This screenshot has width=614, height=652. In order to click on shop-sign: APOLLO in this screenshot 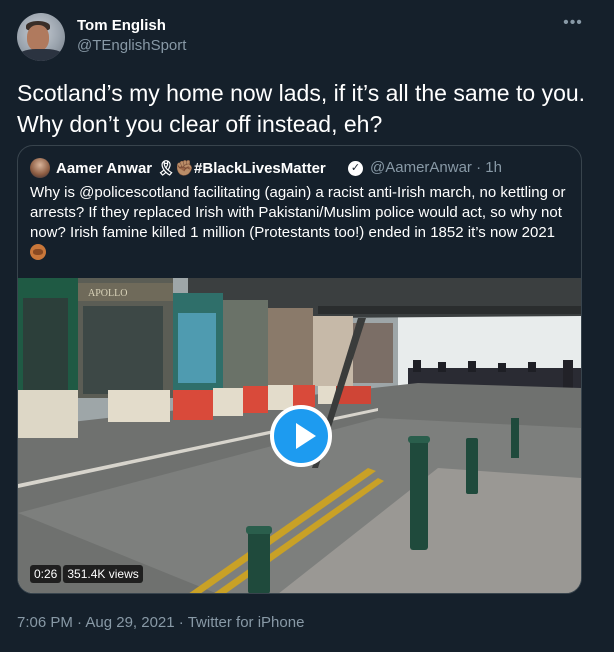, I will do `click(107, 293)`.